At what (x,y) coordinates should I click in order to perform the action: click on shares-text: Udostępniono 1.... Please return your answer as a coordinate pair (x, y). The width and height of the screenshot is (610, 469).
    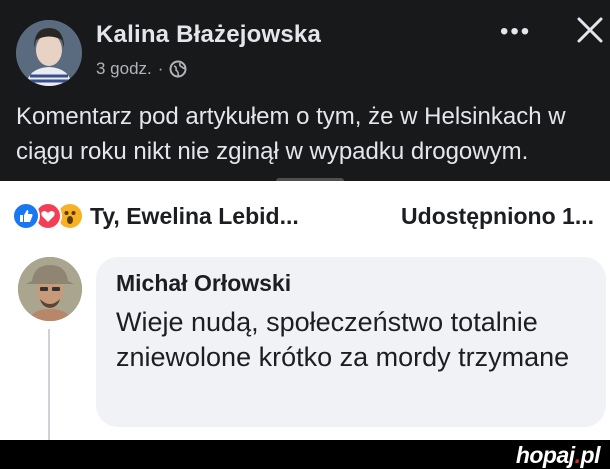
    Looking at the image, I should click on (497, 216).